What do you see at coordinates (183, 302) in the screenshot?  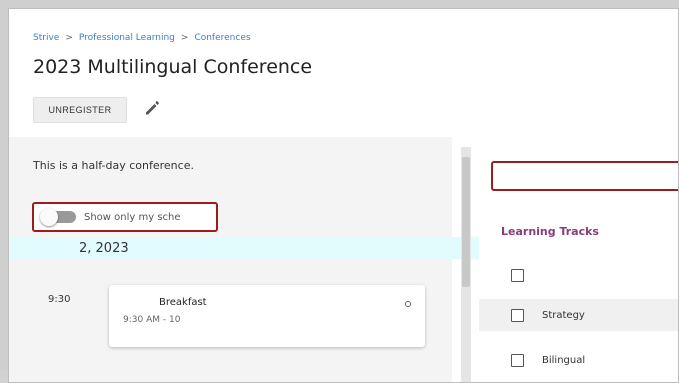 I see `session-title: Breakfast` at bounding box center [183, 302].